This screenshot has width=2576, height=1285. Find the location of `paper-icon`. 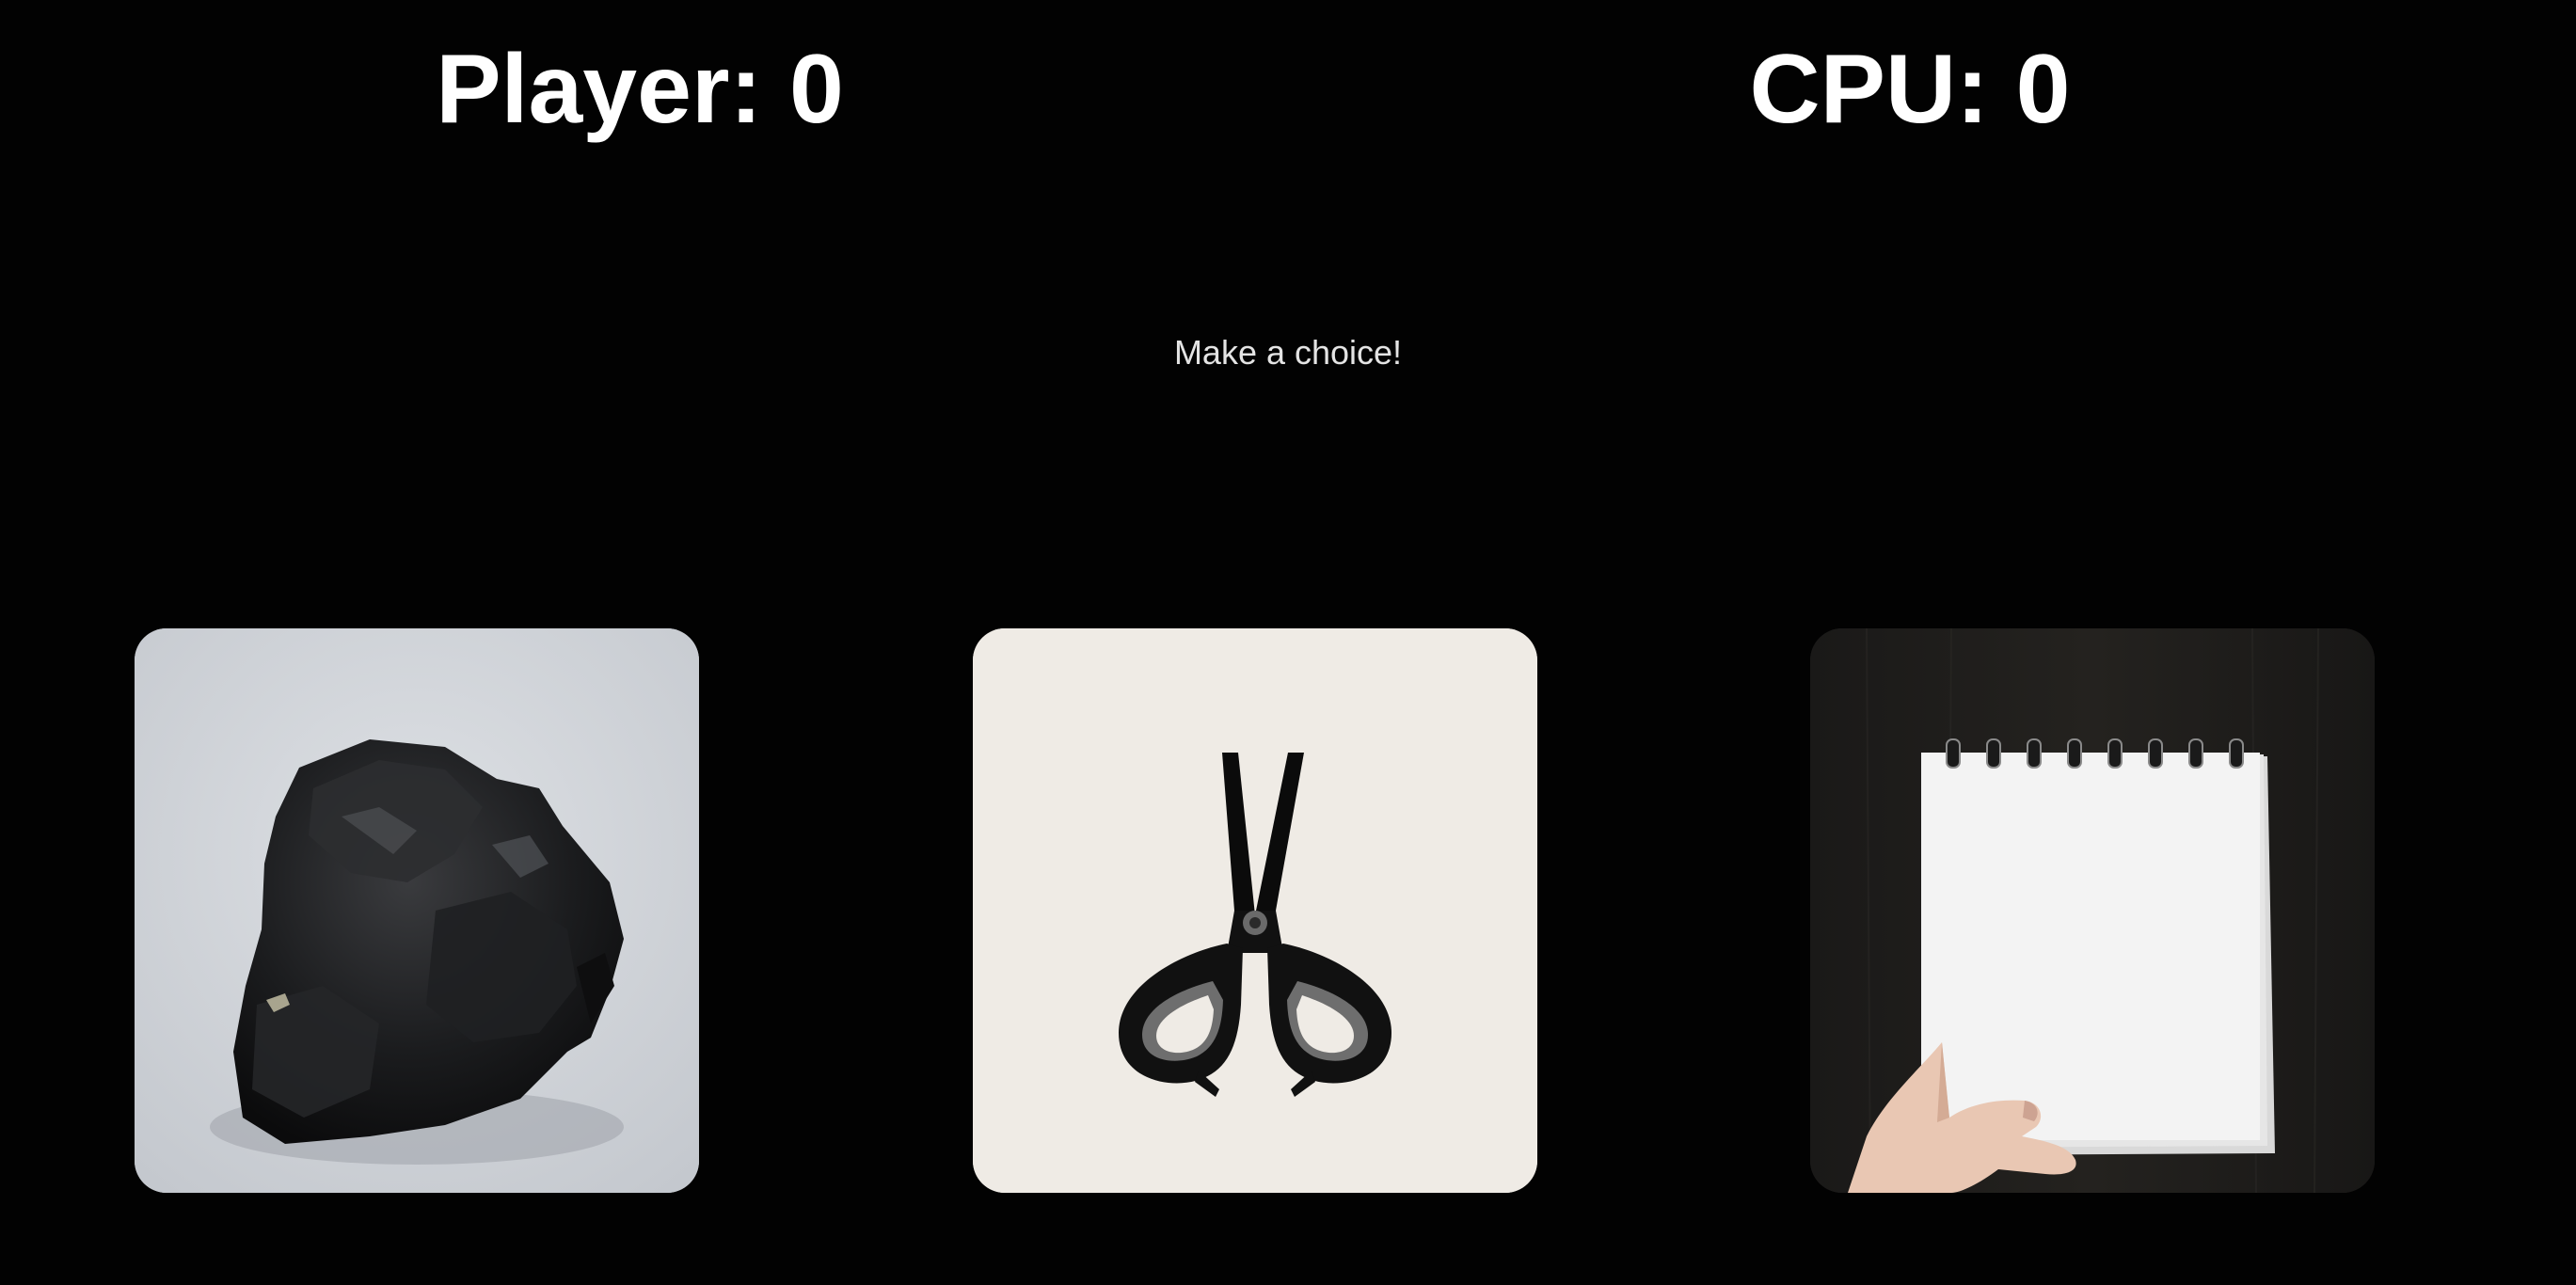

paper-icon is located at coordinates (2092, 911).